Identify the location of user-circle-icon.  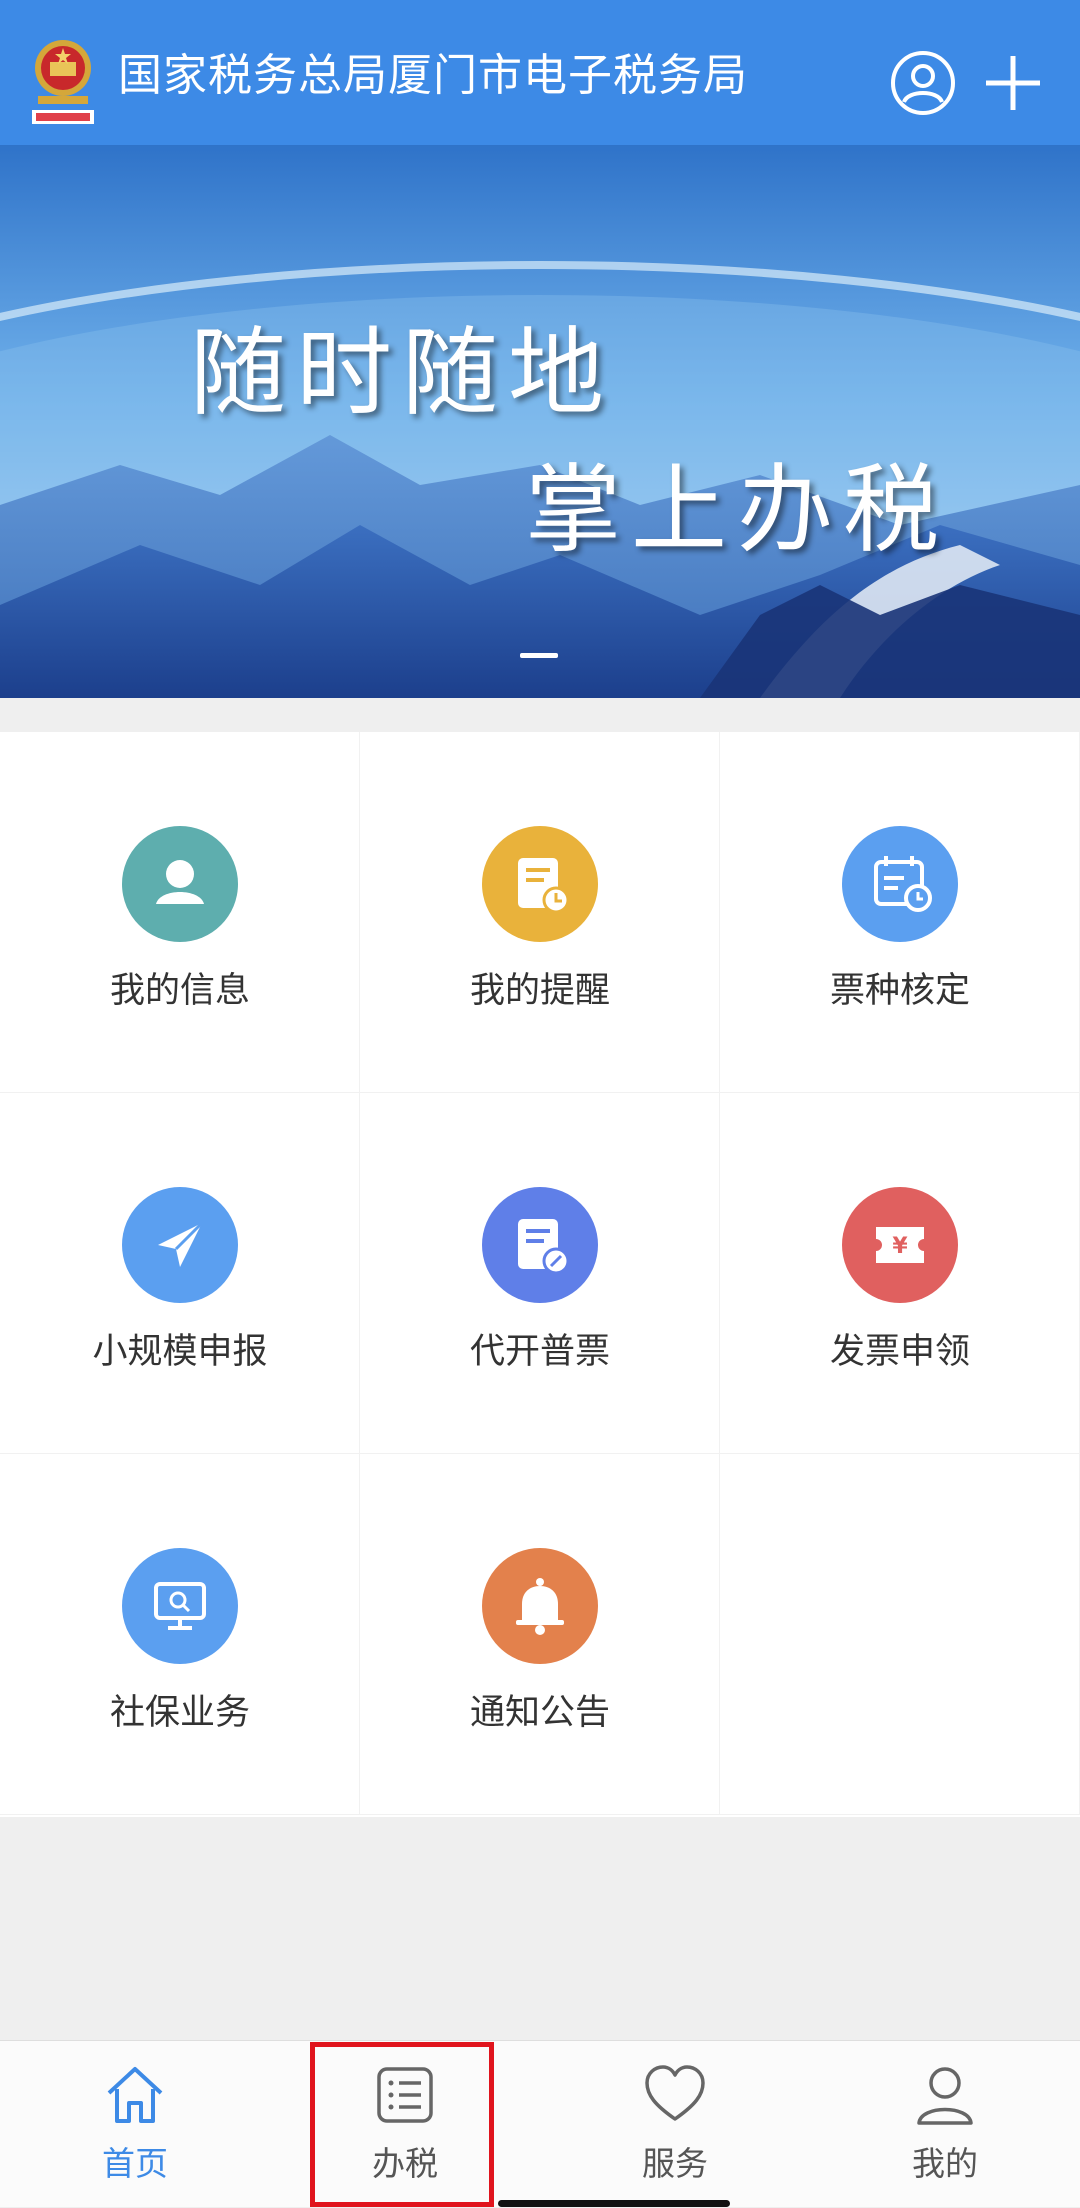
(923, 83).